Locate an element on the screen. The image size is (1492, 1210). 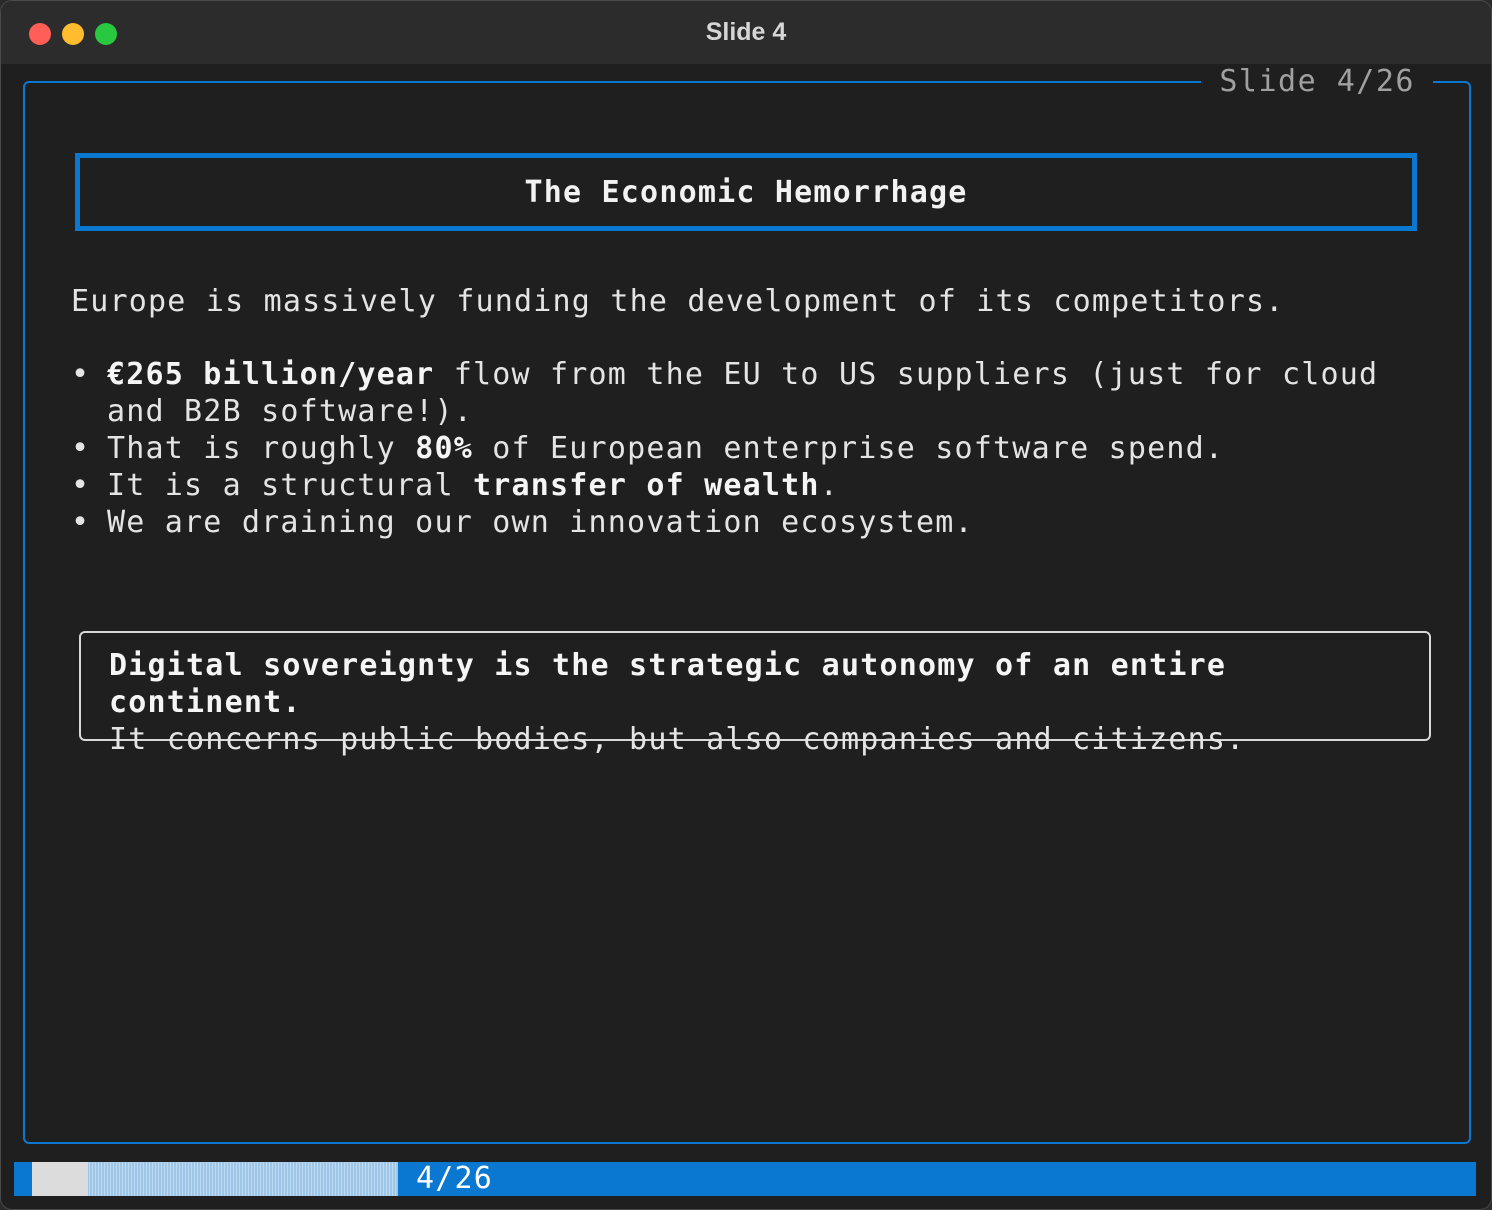
bullet-item: • It is a structural transfer of wealth. is located at coordinates (761, 485).